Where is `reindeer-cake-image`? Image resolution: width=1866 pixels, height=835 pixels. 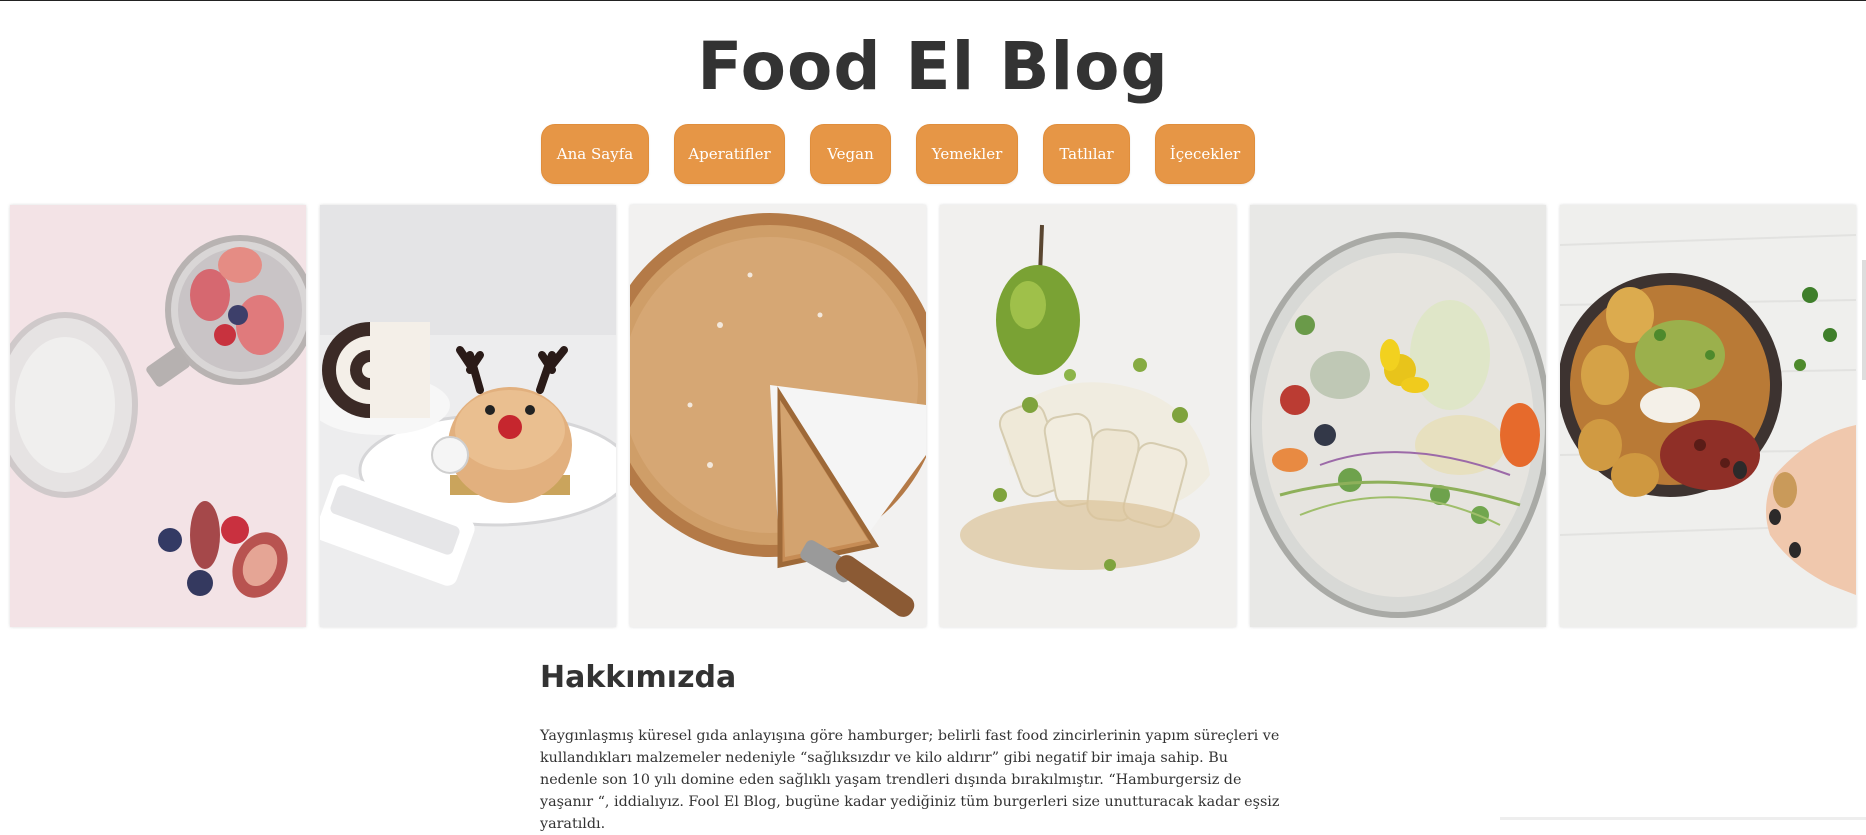
reindeer-cake-image is located at coordinates (468, 416).